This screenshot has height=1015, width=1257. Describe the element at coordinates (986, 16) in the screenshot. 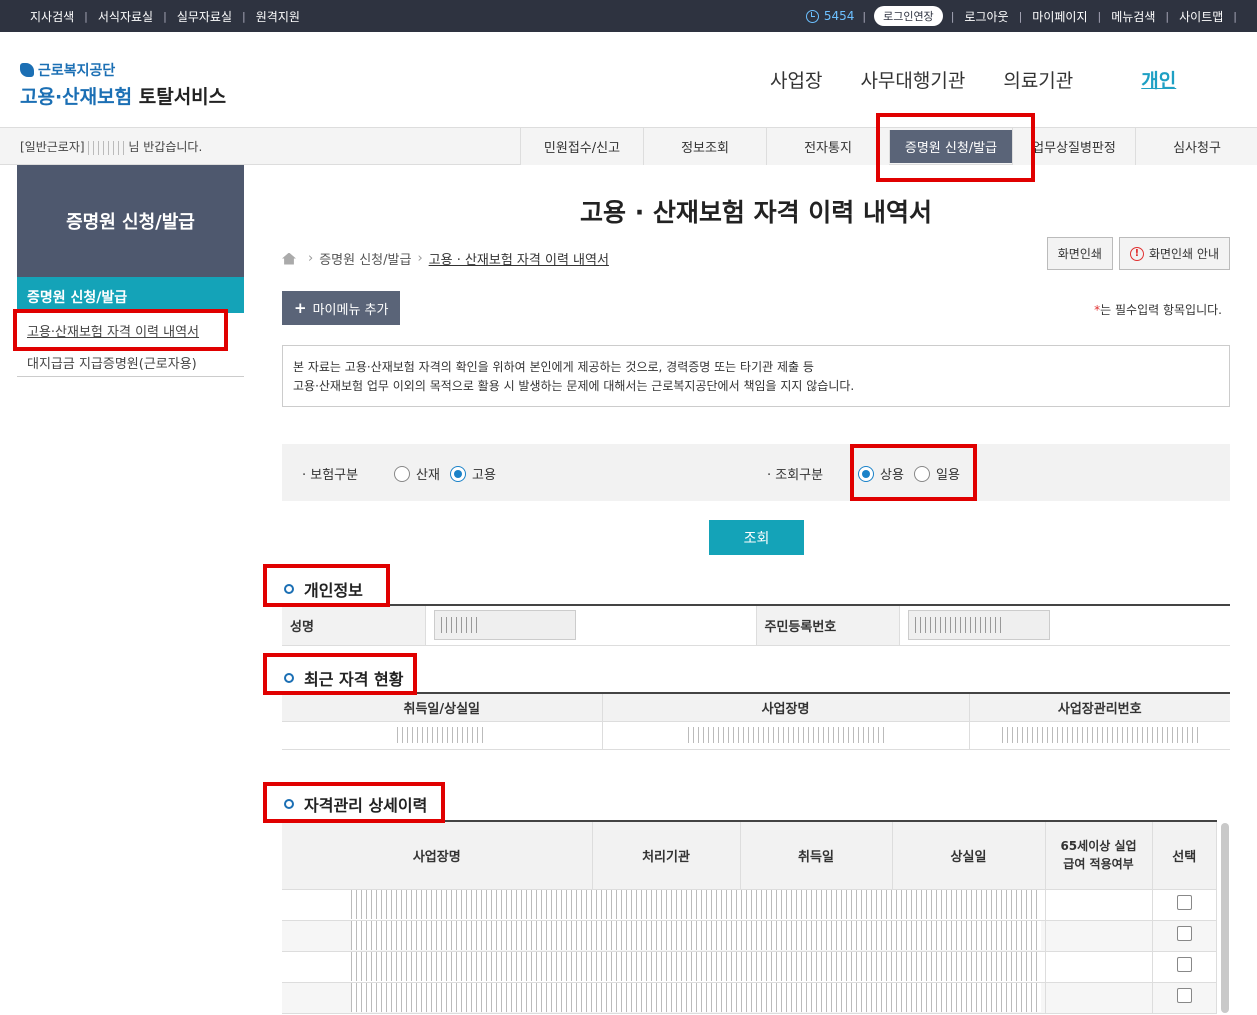

I see `logout-link: 로그아웃` at that location.